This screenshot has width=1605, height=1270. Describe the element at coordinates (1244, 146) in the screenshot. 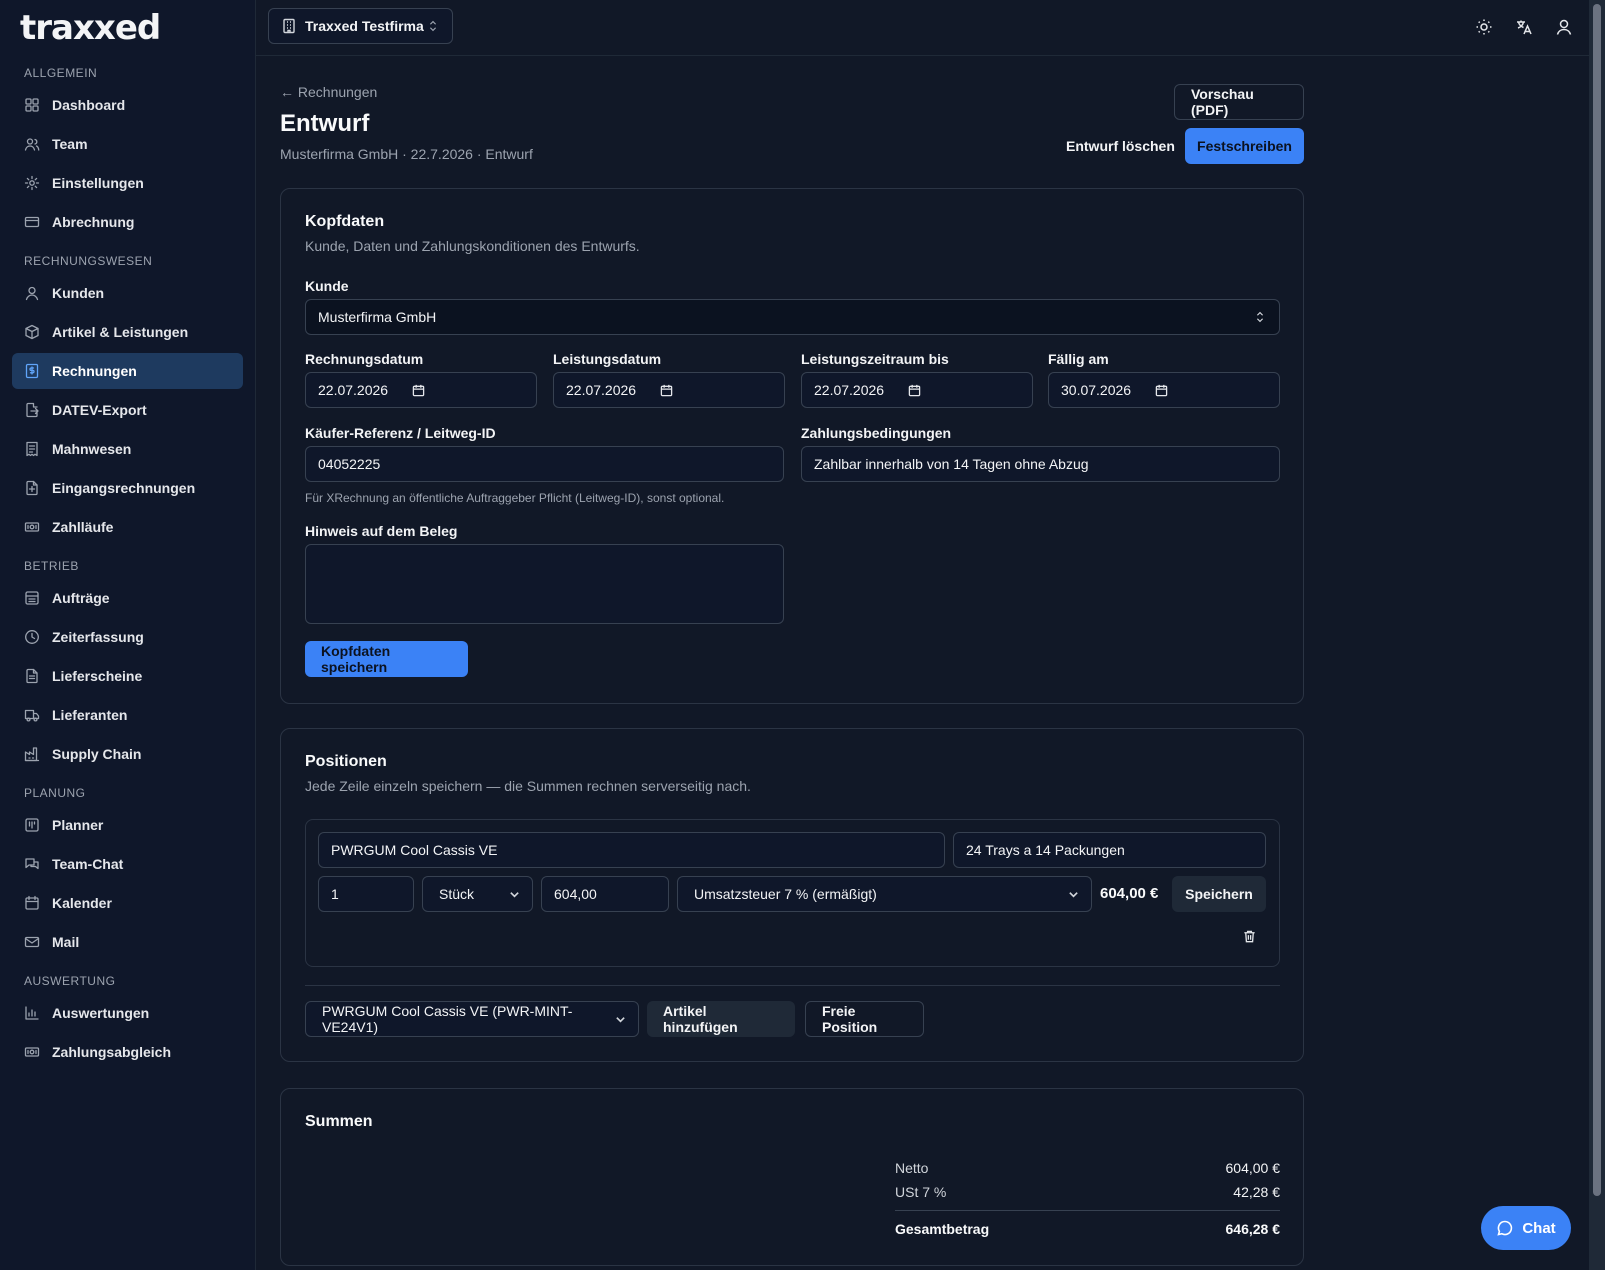

I see `finalize-button: Festschreiben` at that location.